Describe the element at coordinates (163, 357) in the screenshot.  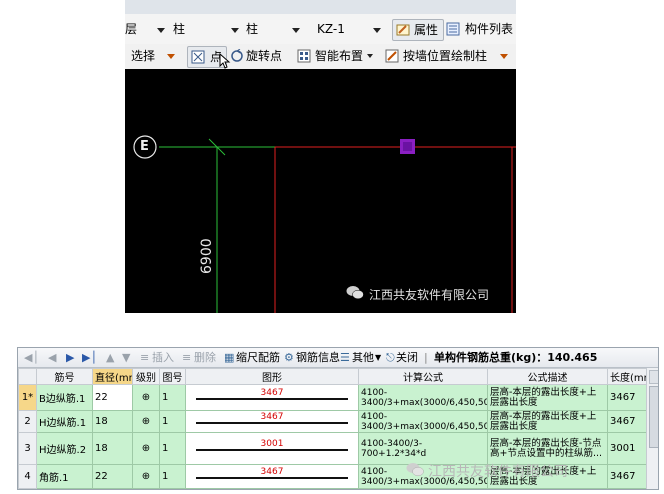
I see `insert-button: 插入` at that location.